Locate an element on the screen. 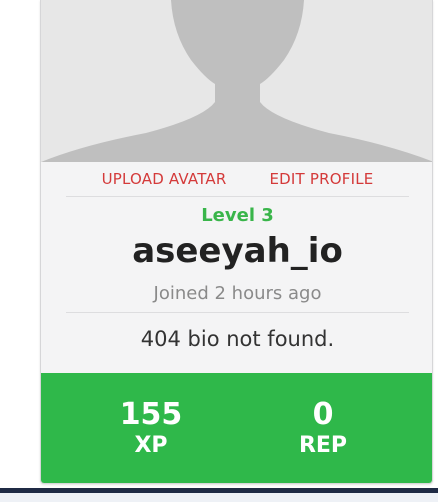  bio-text: 404 bio not found. is located at coordinates (237, 339).